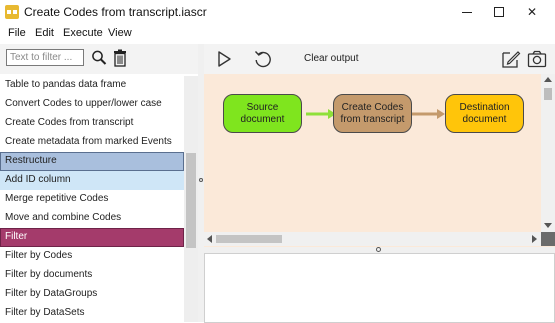  Describe the element at coordinates (379, 59) in the screenshot. I see `workflow-toolbar: Clear output` at that location.